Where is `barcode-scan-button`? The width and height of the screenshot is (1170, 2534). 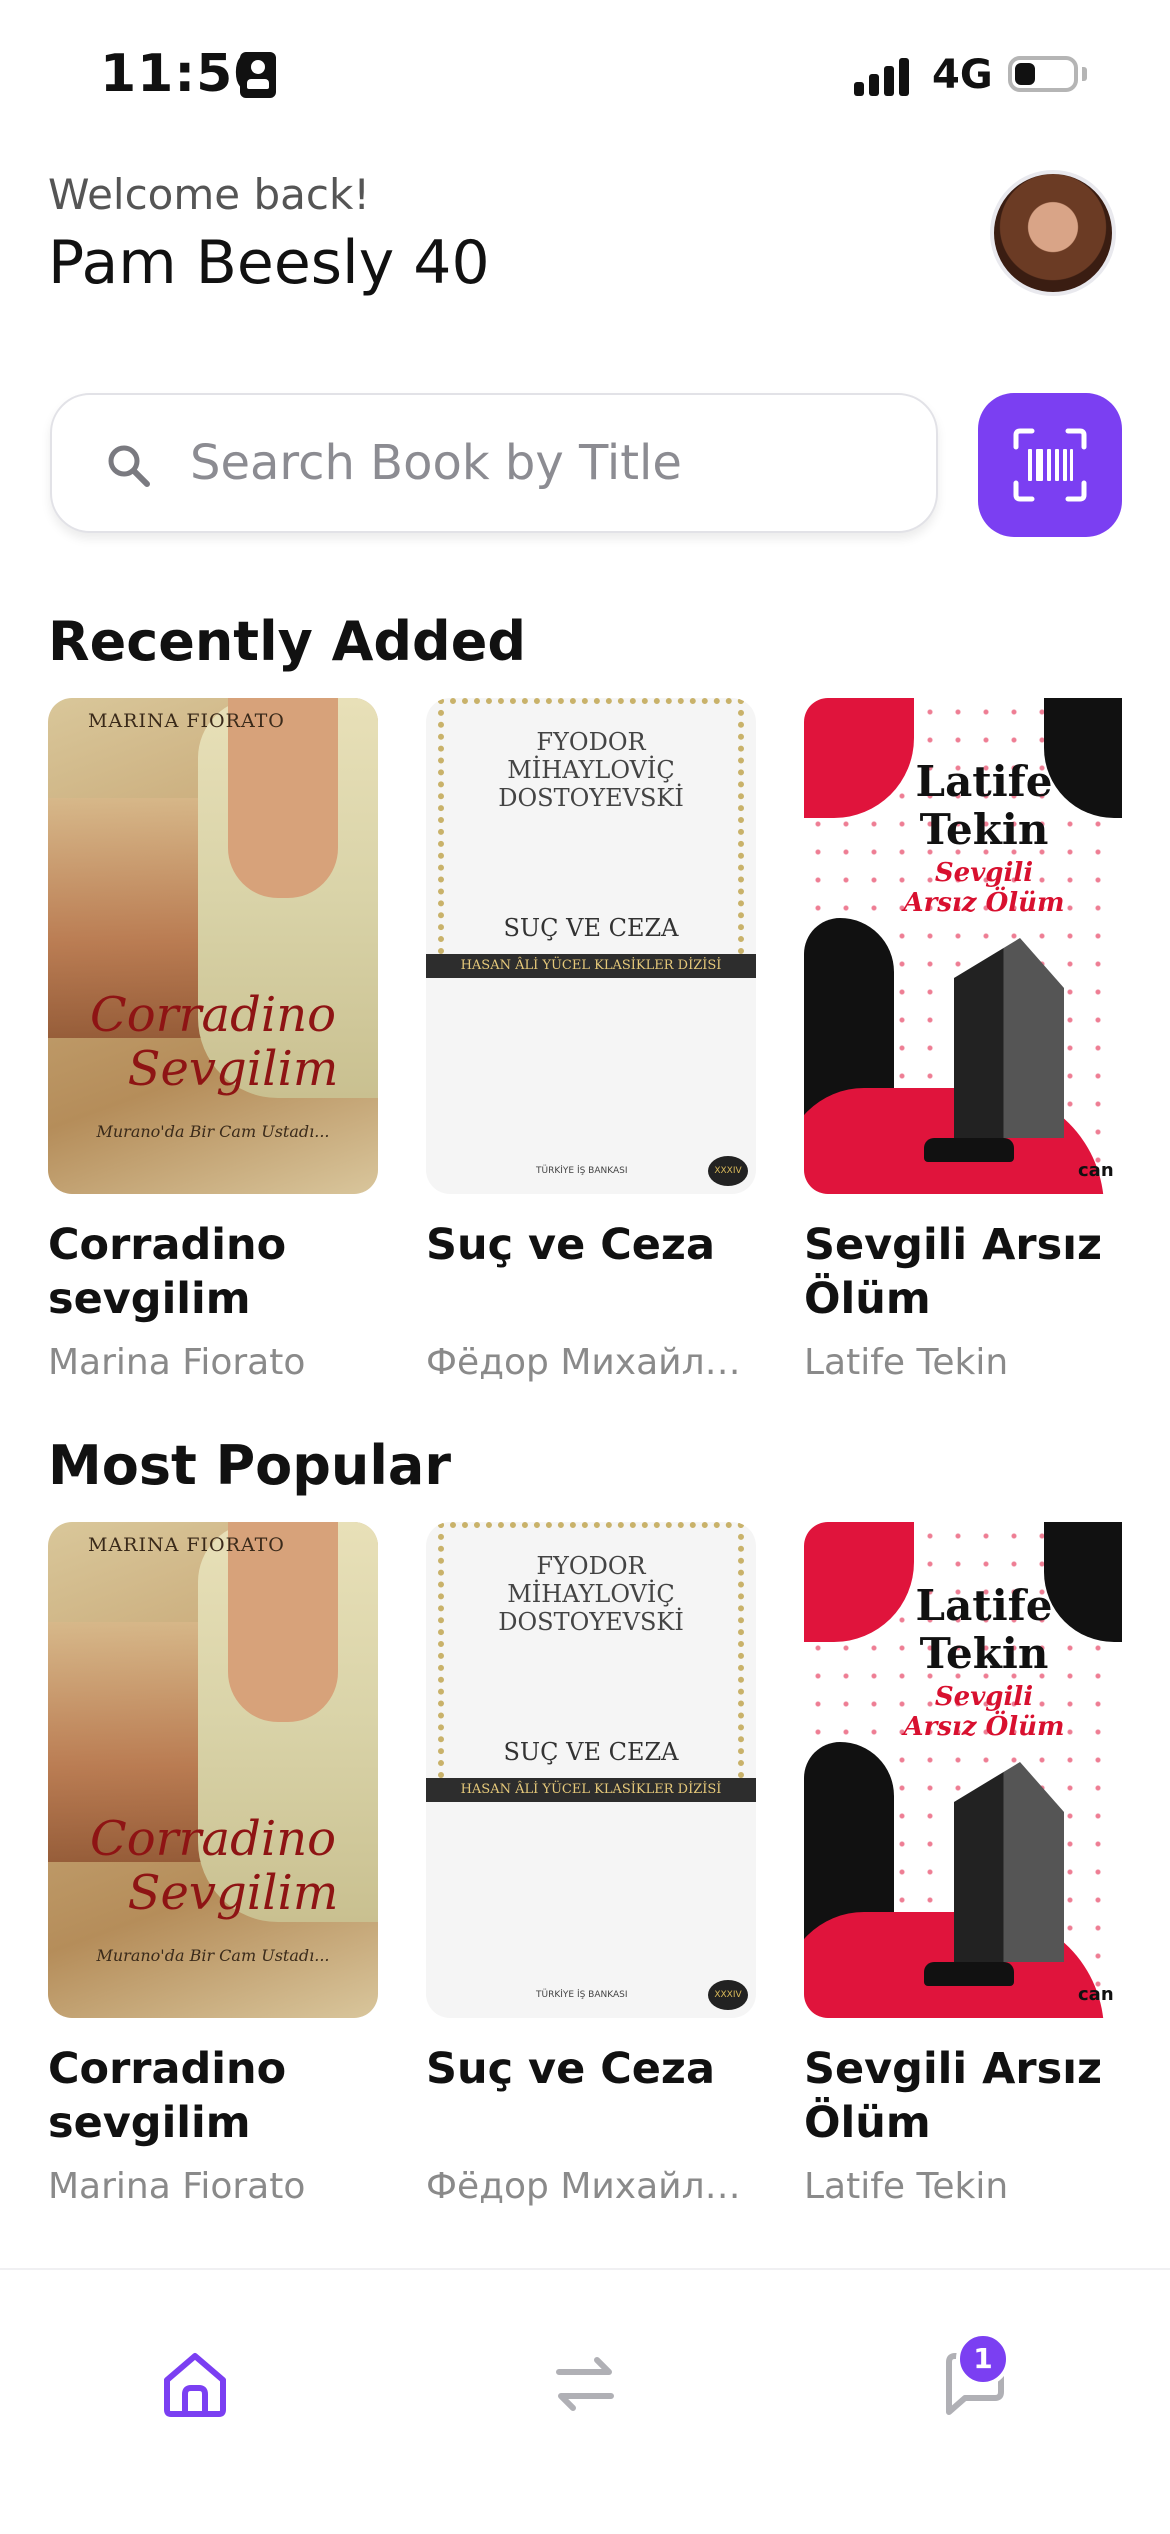 barcode-scan-button is located at coordinates (1050, 465).